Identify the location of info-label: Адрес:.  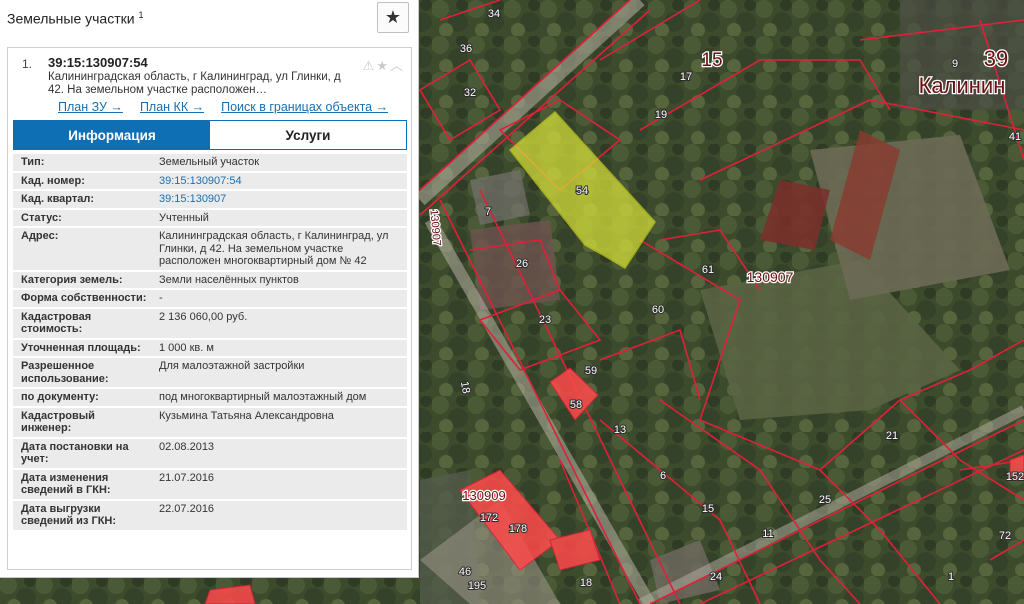
(82, 249).